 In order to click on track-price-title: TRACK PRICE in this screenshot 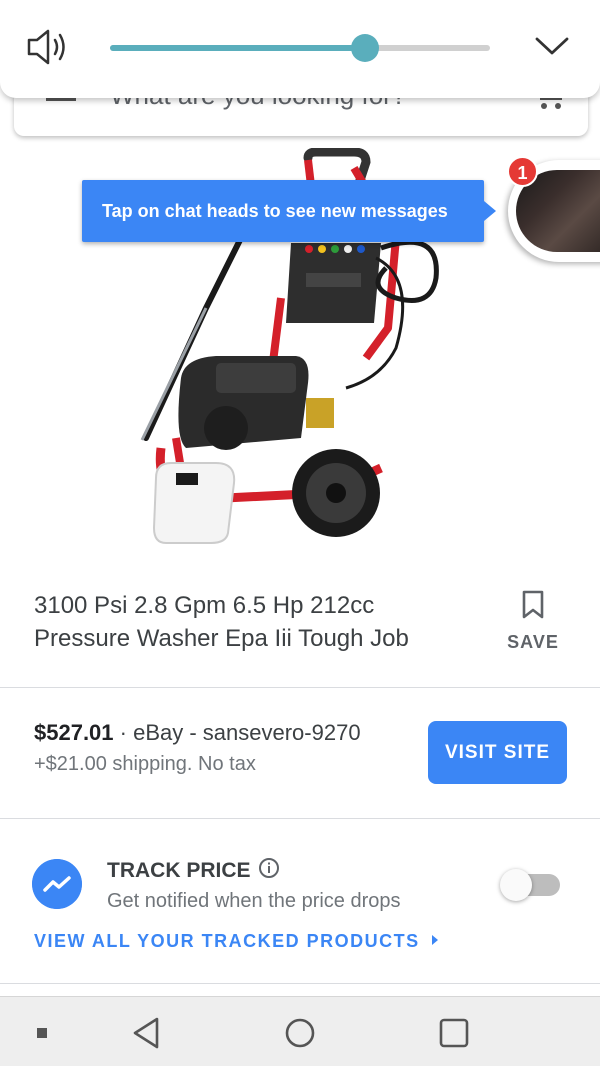, I will do `click(179, 870)`.